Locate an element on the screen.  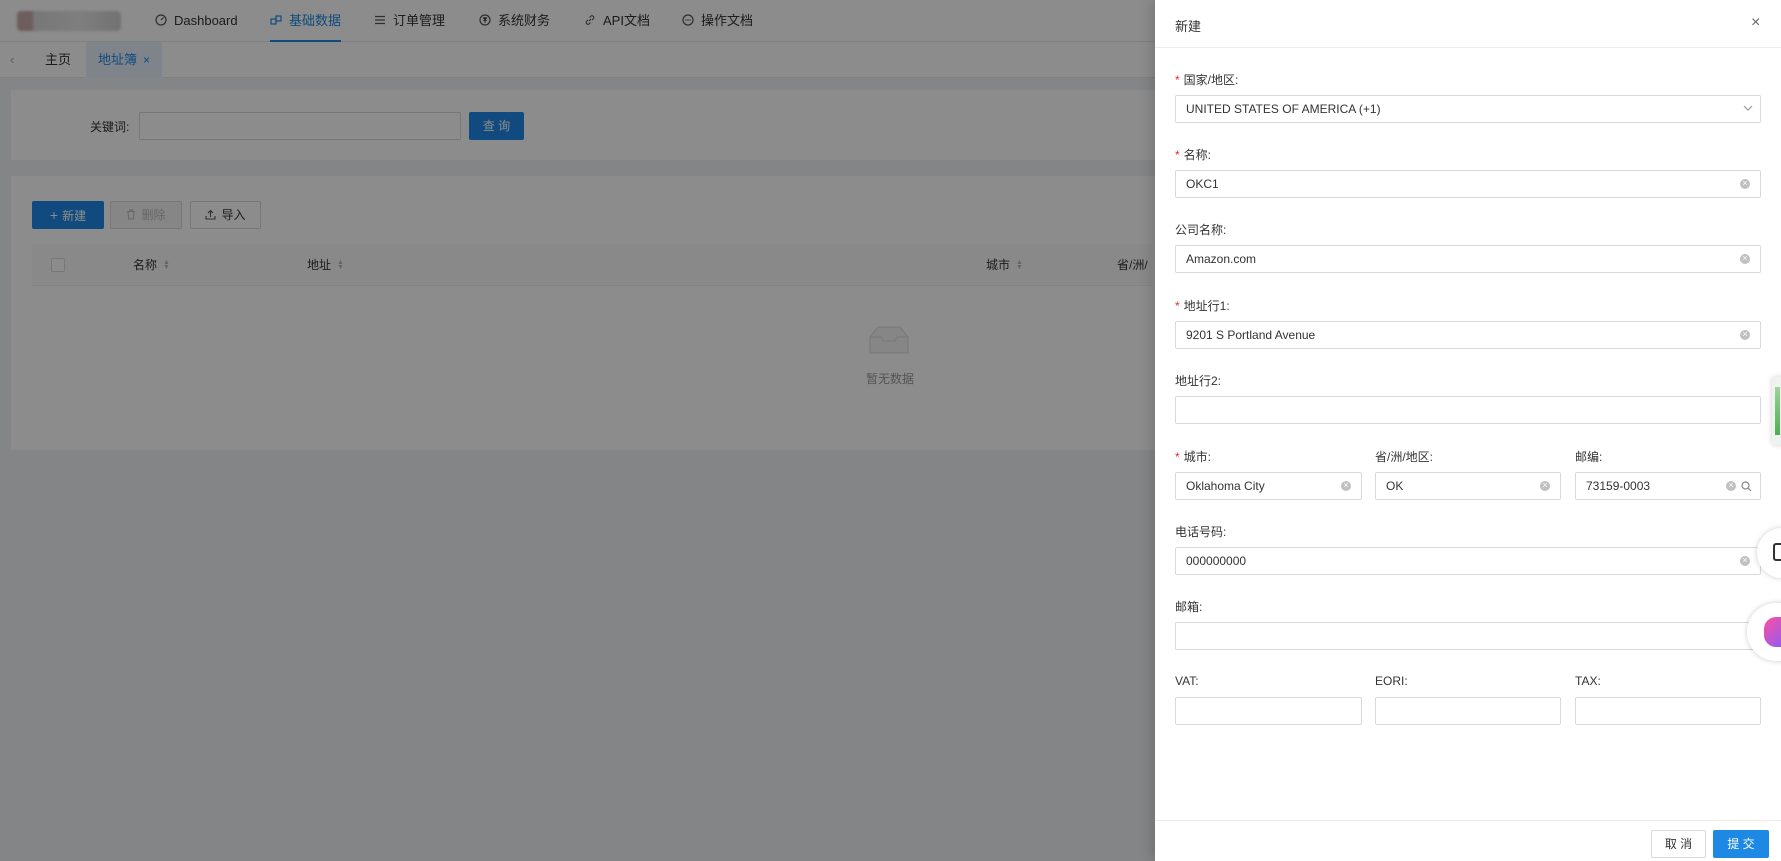
drawer-header: 新建 × is located at coordinates (1468, 24).